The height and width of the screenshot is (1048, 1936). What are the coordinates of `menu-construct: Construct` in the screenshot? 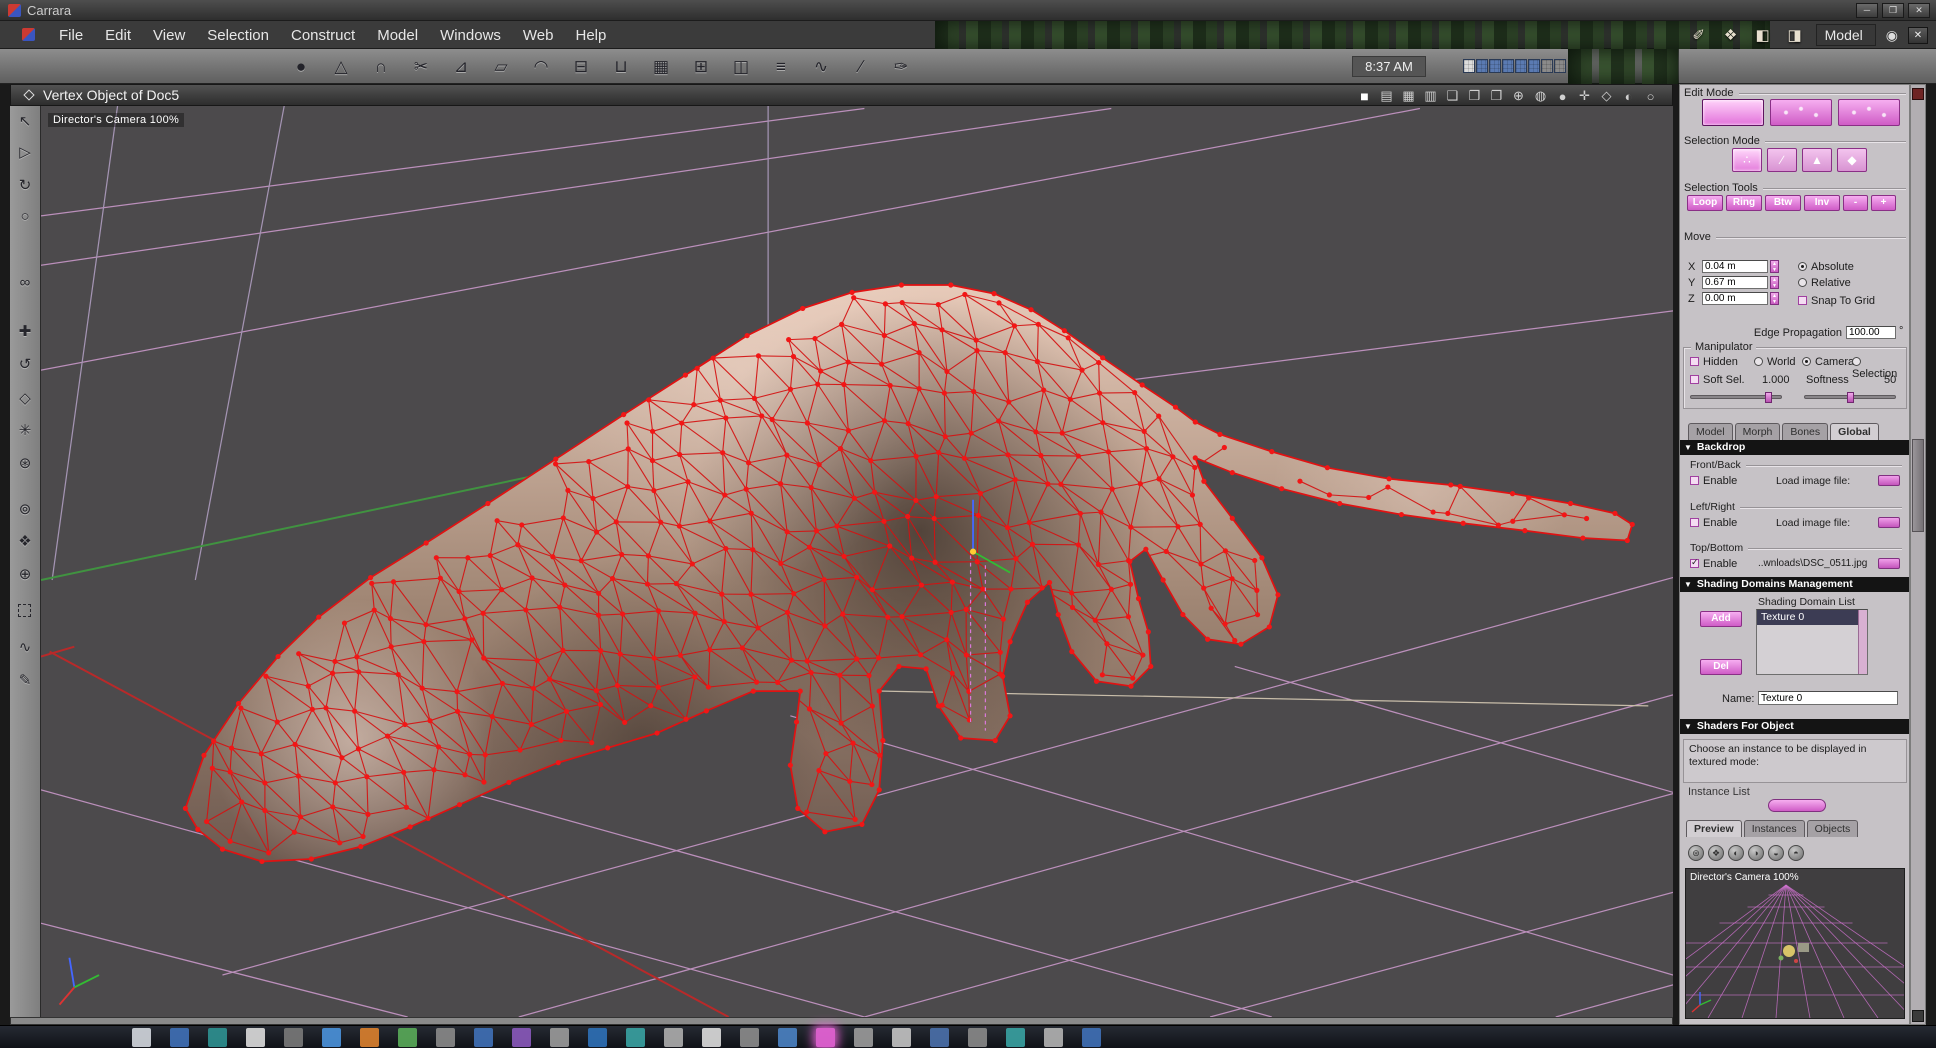 It's located at (323, 35).